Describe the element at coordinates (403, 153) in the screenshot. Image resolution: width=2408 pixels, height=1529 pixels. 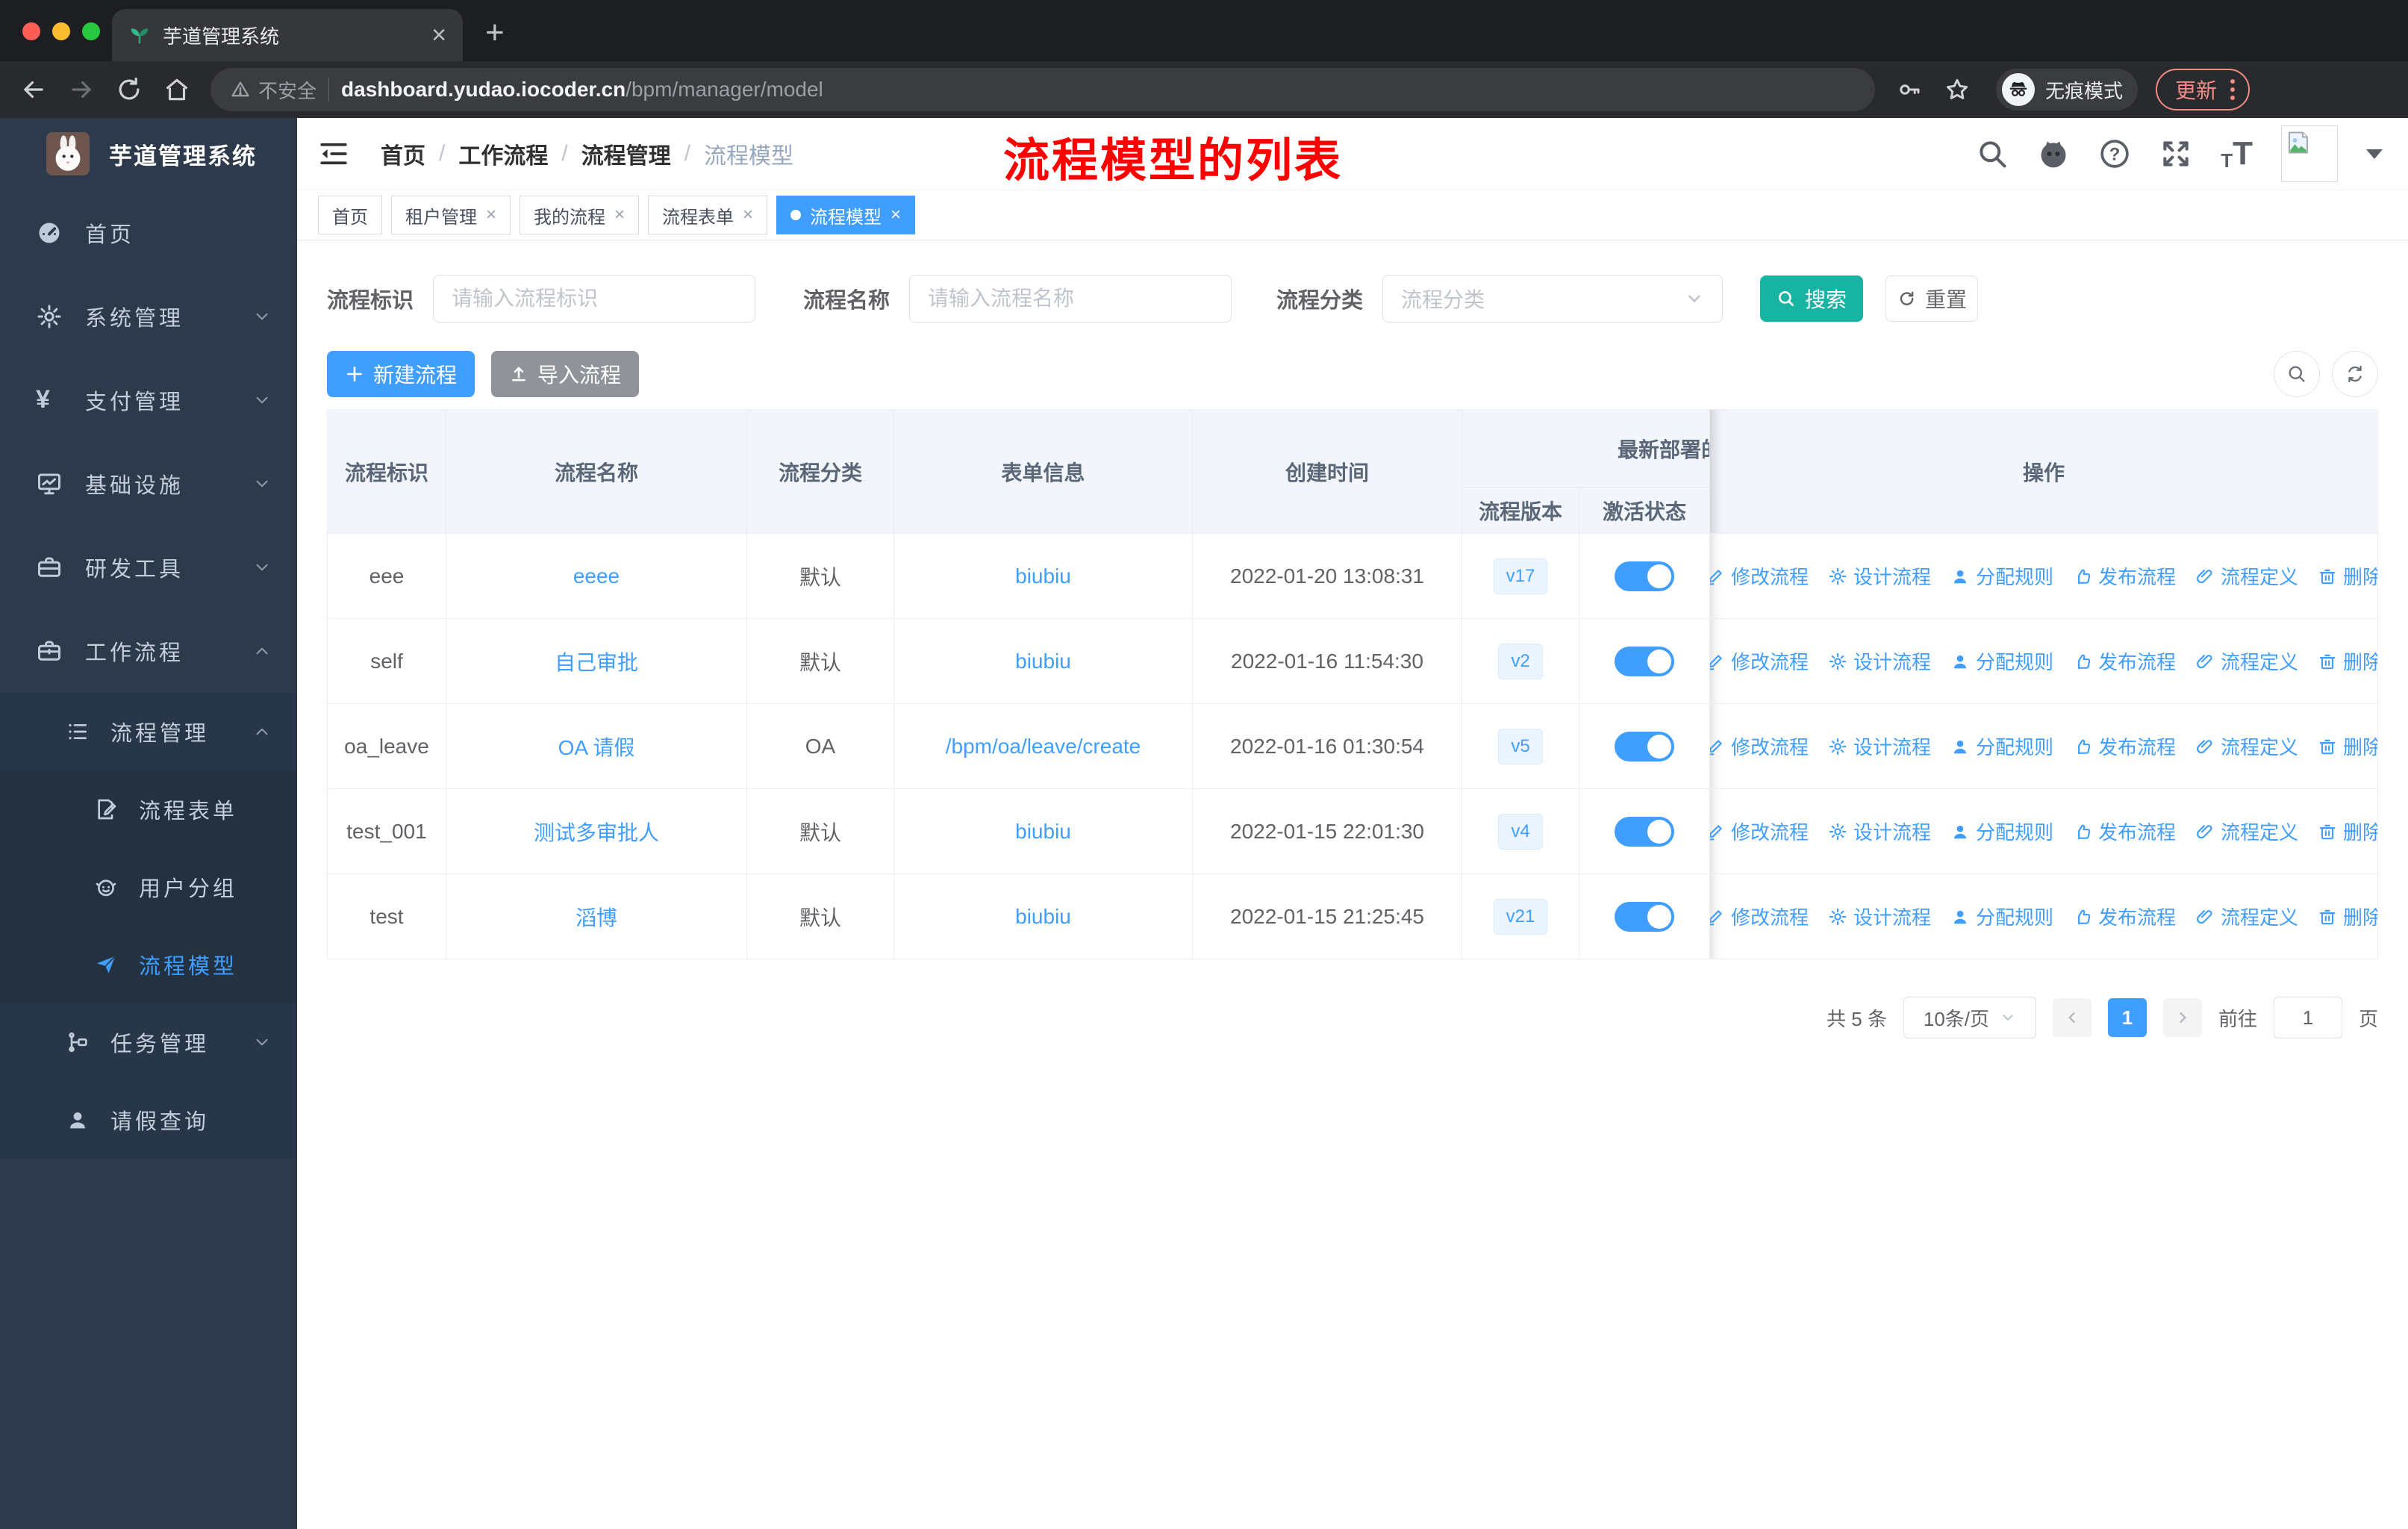
I see `breadcrumb-item-0: 首页` at that location.